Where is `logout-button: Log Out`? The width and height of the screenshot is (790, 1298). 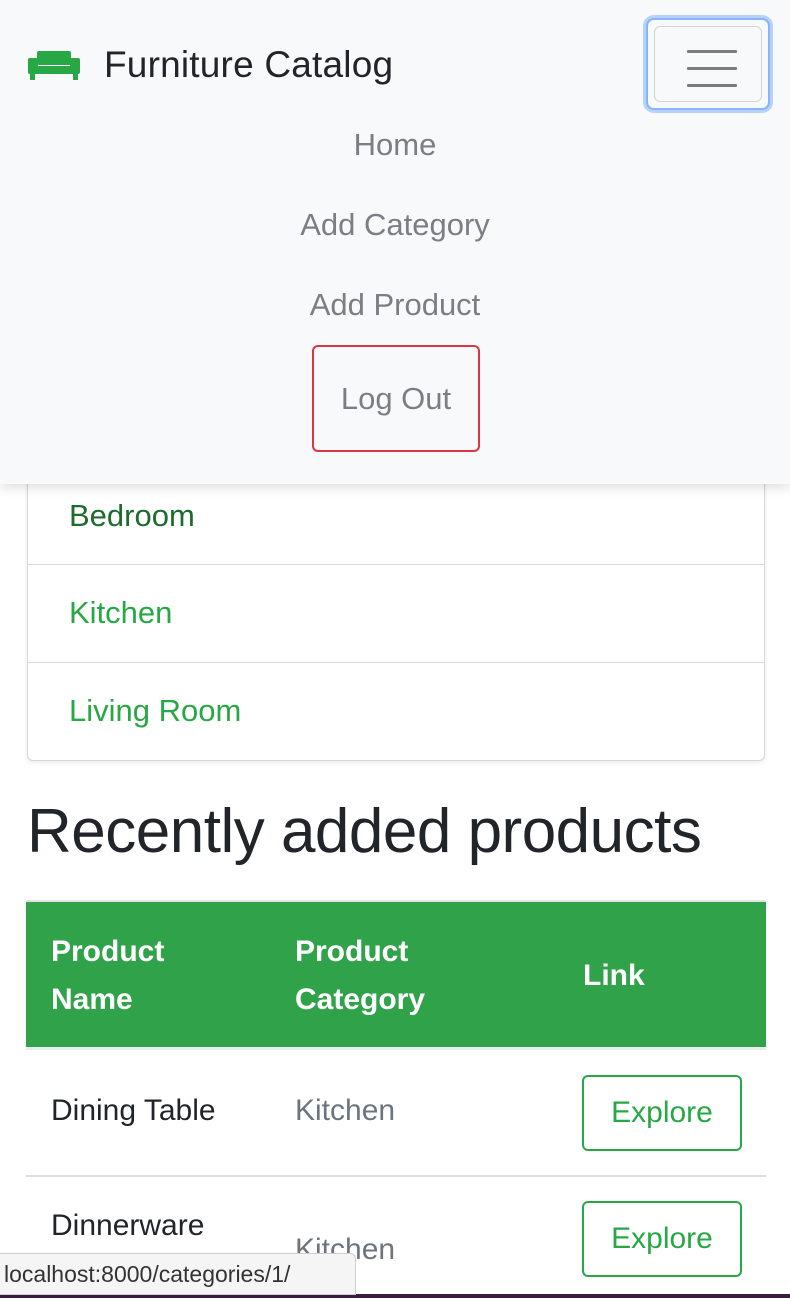
logout-button: Log Out is located at coordinates (396, 398).